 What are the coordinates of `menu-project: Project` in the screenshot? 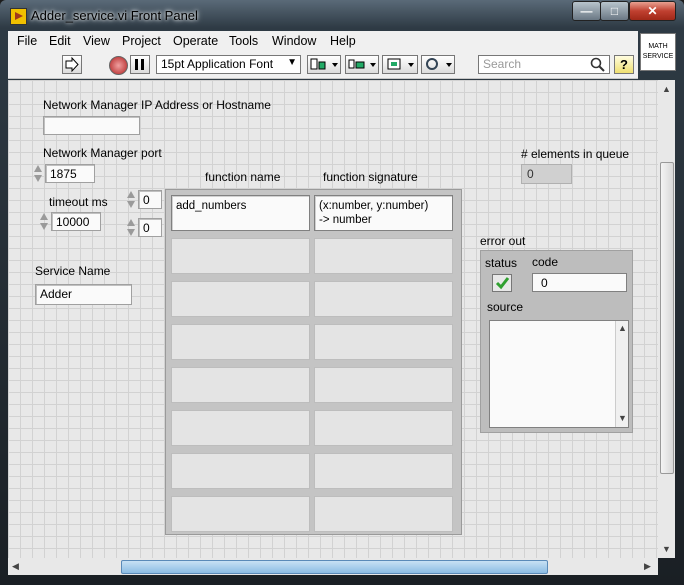 It's located at (141, 41).